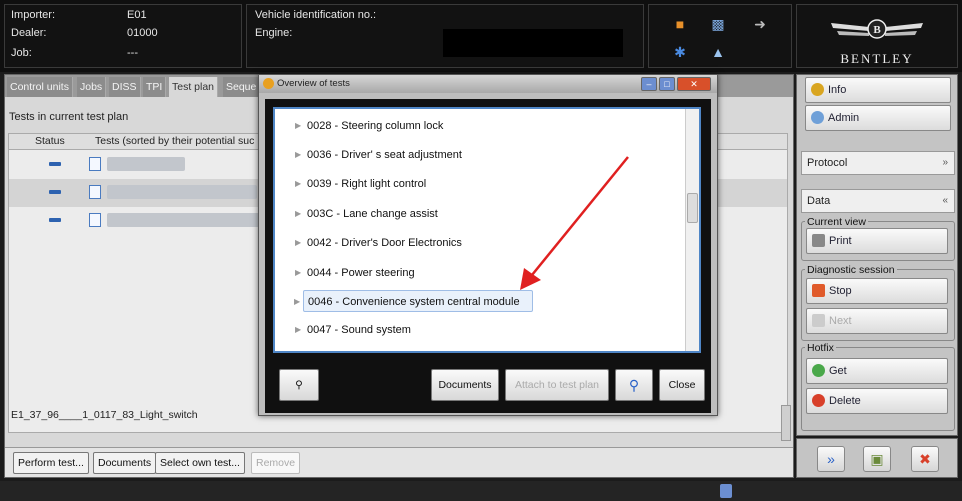 The height and width of the screenshot is (501, 962). What do you see at coordinates (465, 385) in the screenshot?
I see `dialog-documents-button: Documents` at bounding box center [465, 385].